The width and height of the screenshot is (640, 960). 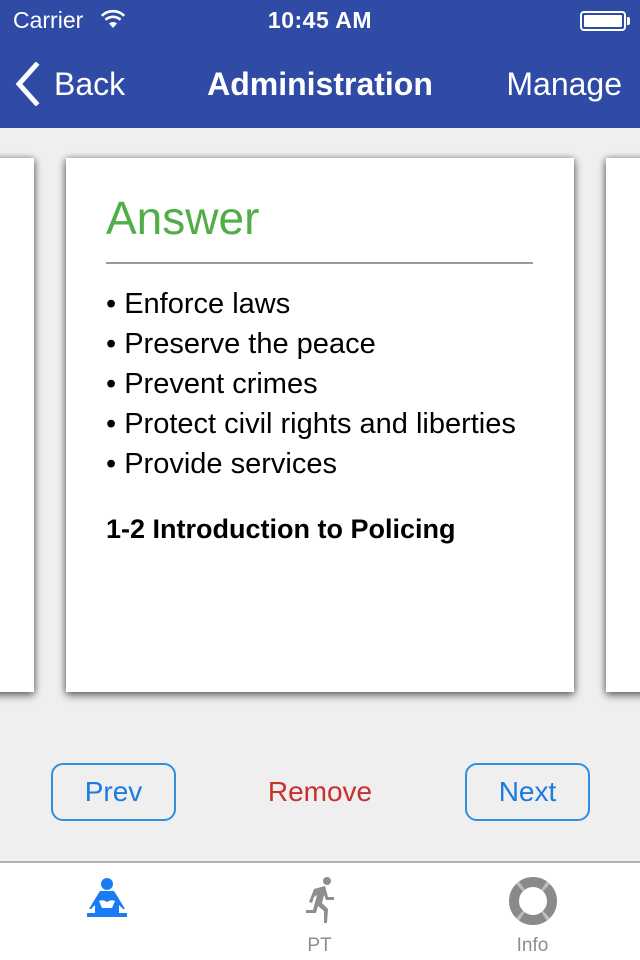 What do you see at coordinates (113, 792) in the screenshot?
I see `prev-button: Prev` at bounding box center [113, 792].